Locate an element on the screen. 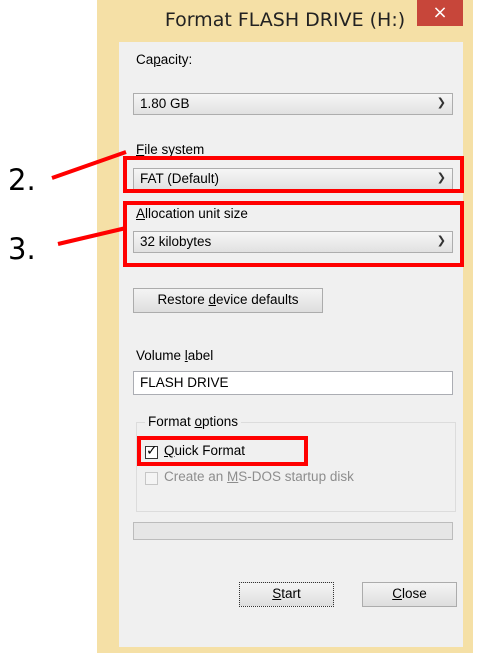 This screenshot has height=653, width=480. pointer-line-step2 is located at coordinates (89, 165).